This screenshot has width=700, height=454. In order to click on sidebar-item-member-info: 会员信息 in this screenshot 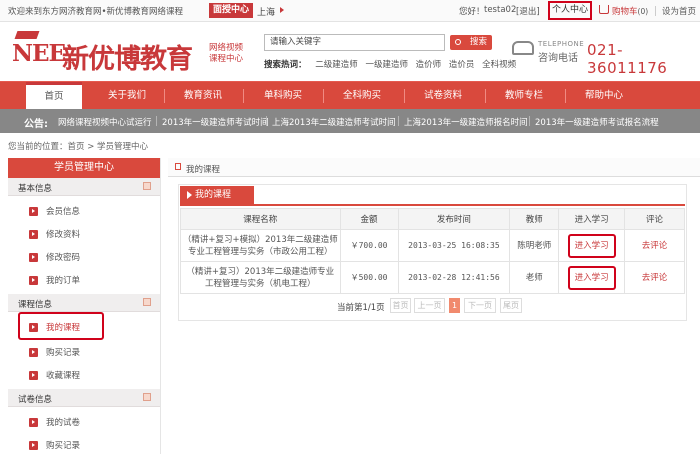, I will do `click(84, 210)`.